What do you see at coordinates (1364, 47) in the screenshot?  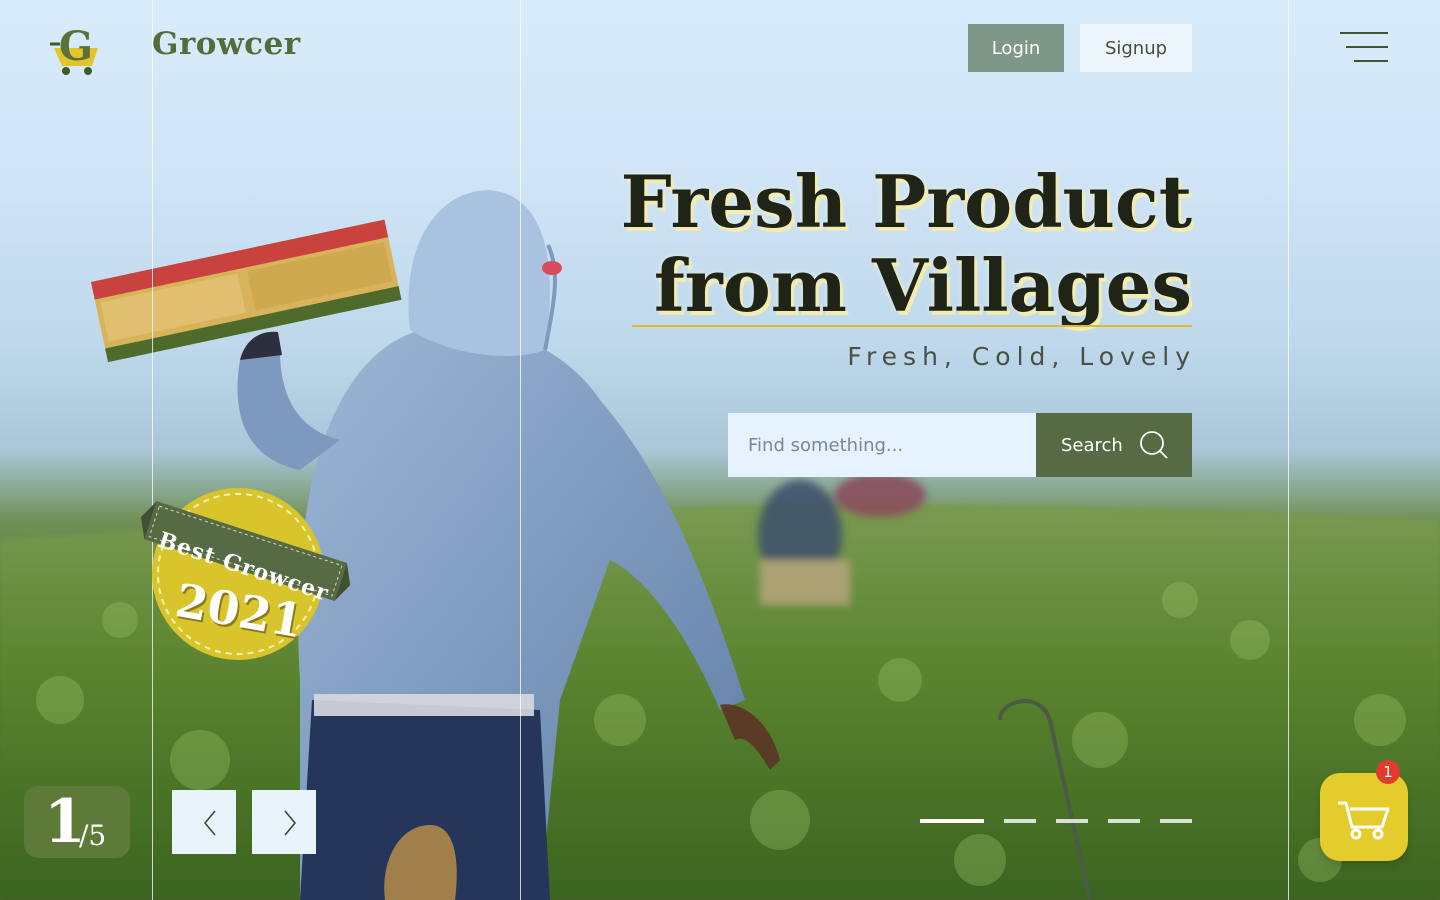 I see `hamburger-menu-icon` at bounding box center [1364, 47].